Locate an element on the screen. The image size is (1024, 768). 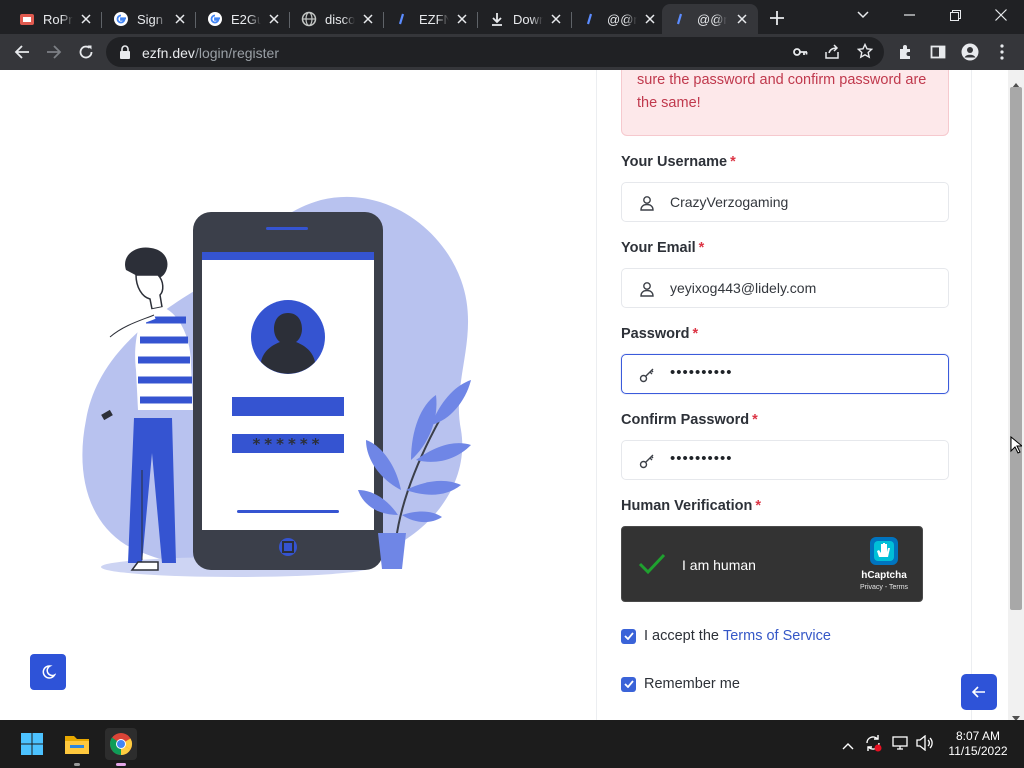
new-tab-button is located at coordinates (777, 18).